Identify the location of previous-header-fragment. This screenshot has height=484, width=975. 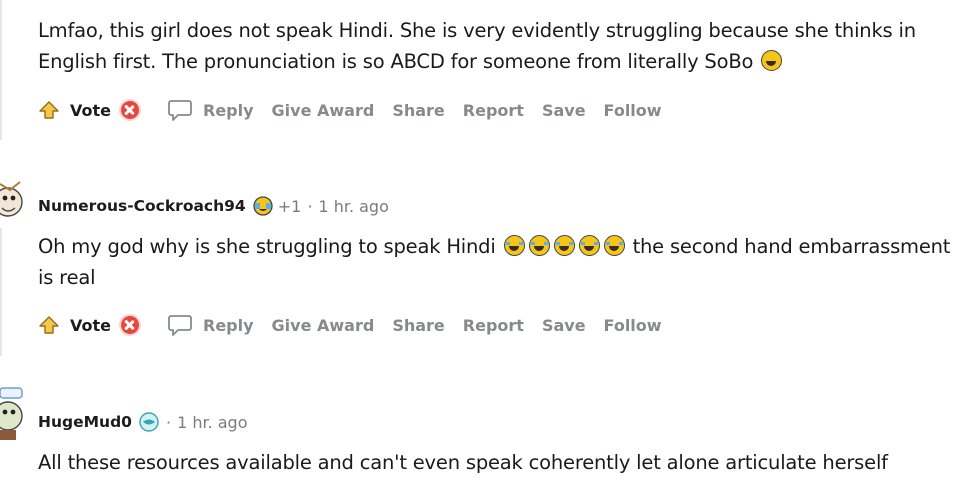
(274, 2).